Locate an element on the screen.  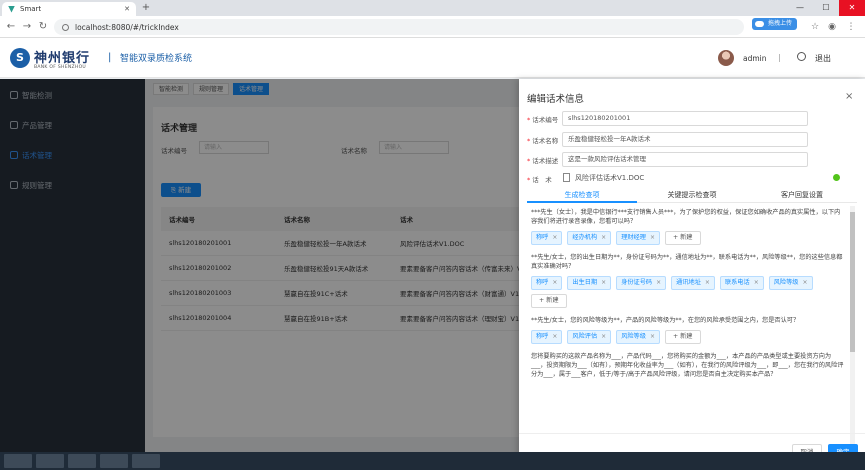
os-taskbar is located at coordinates (432, 461).